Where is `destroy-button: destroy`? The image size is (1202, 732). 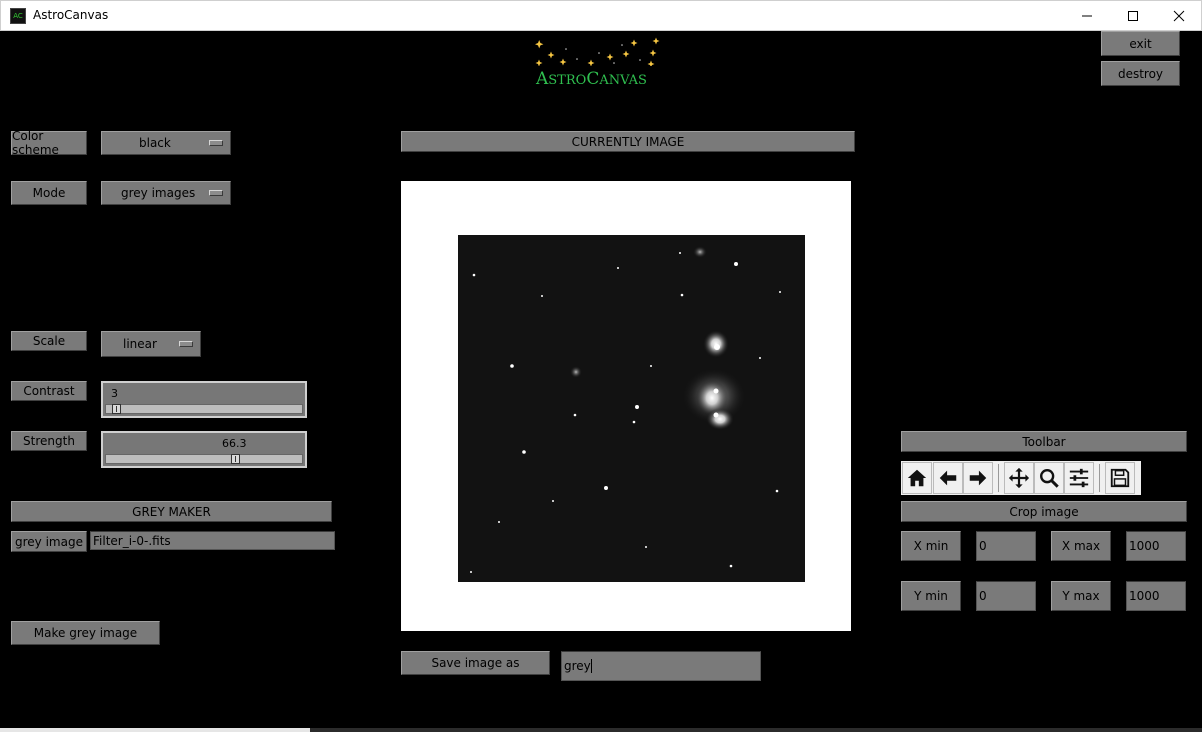 destroy-button: destroy is located at coordinates (1140, 73).